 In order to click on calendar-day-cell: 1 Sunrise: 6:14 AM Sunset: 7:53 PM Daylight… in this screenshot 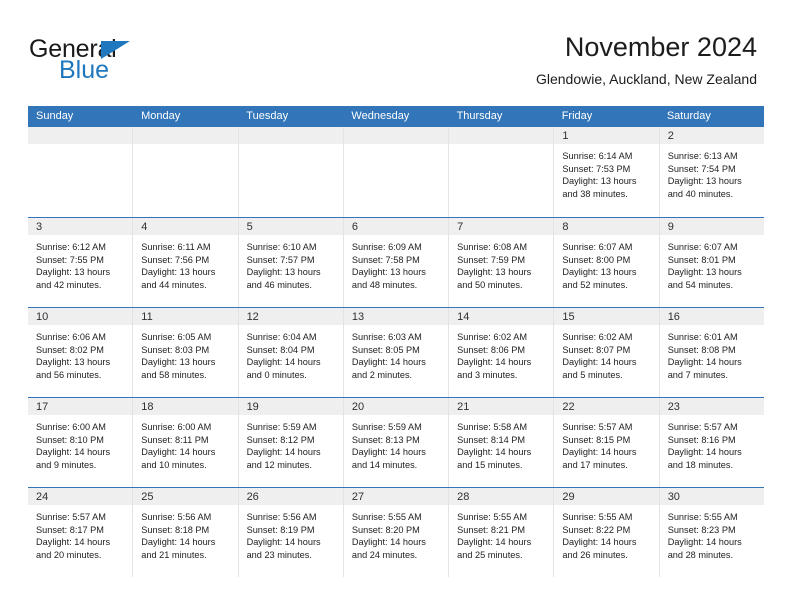, I will do `click(607, 172)`.